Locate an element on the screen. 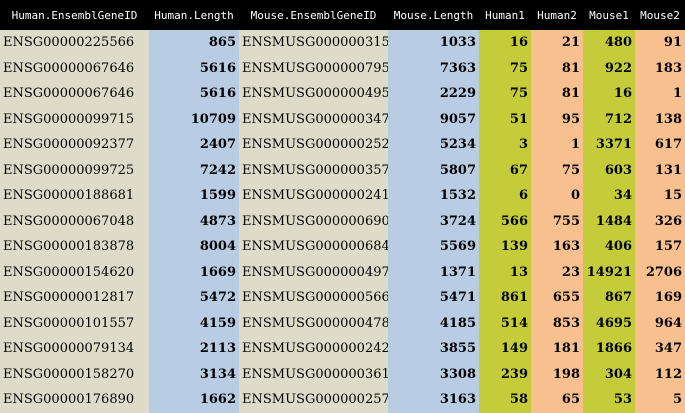  mouse2-cell: 5 is located at coordinates (660, 400).